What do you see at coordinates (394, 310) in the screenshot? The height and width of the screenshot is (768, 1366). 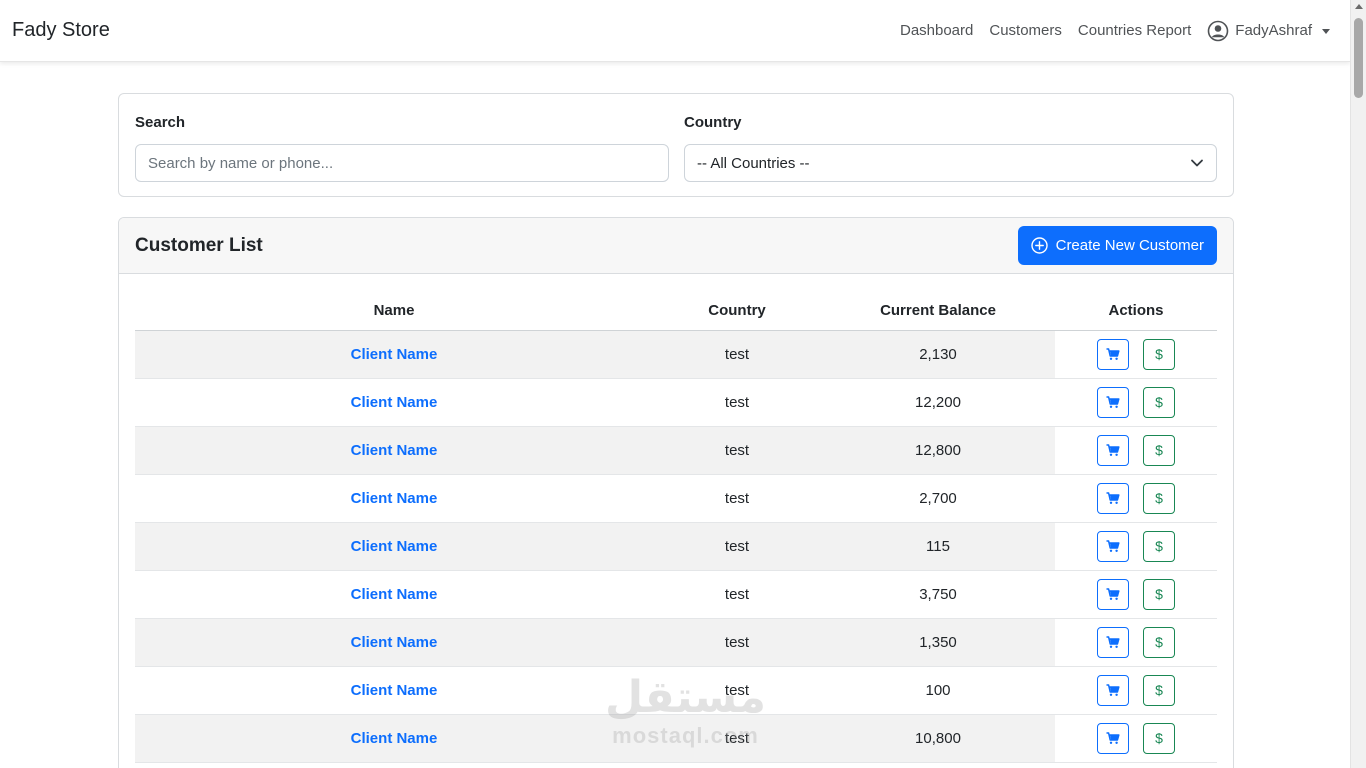 I see `column-header-name: Name` at bounding box center [394, 310].